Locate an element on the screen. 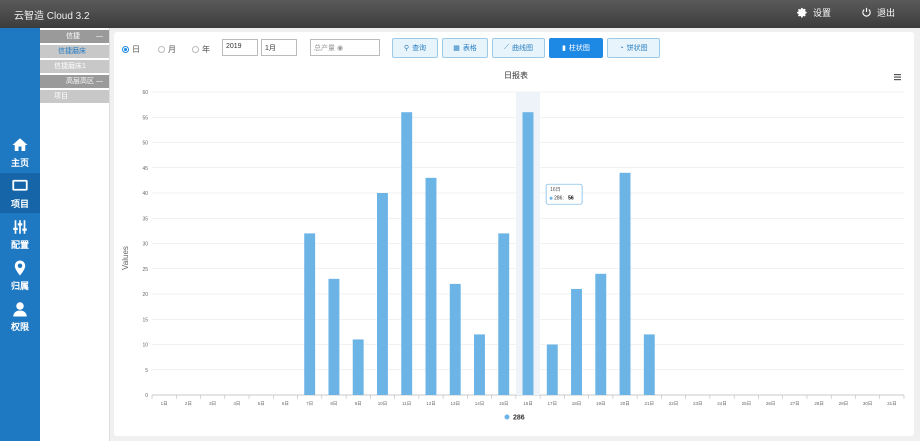  x-tick-label: 15日 is located at coordinates (504, 404).